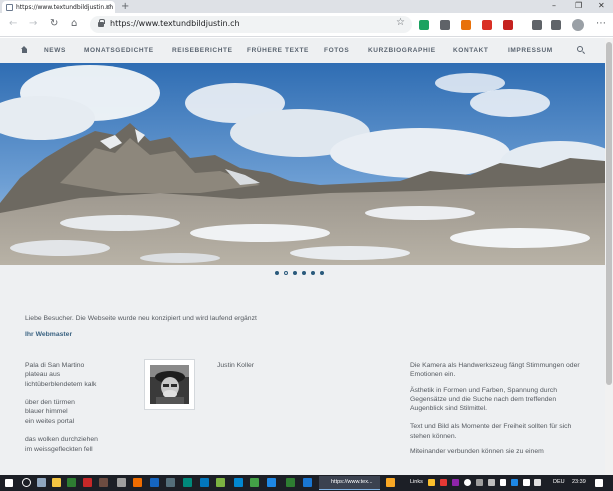 This screenshot has height=491, width=613. Describe the element at coordinates (599, 483) in the screenshot. I see `notifications-icon` at that location.